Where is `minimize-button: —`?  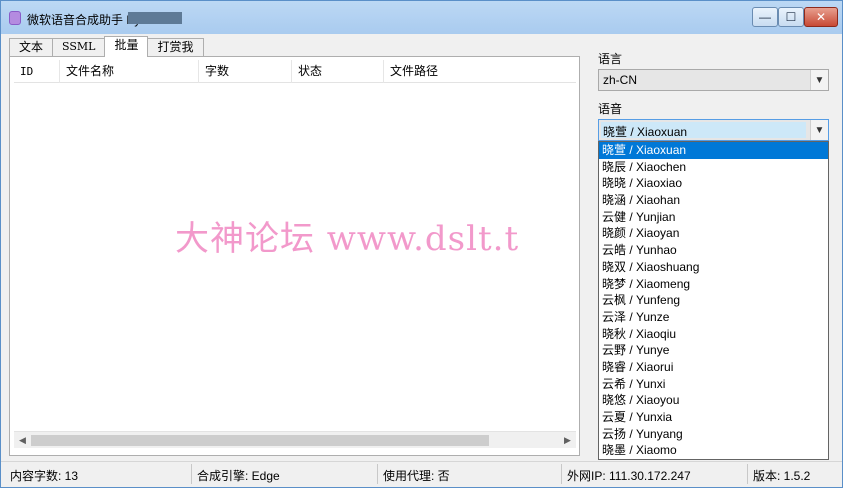
minimize-button: — is located at coordinates (765, 17).